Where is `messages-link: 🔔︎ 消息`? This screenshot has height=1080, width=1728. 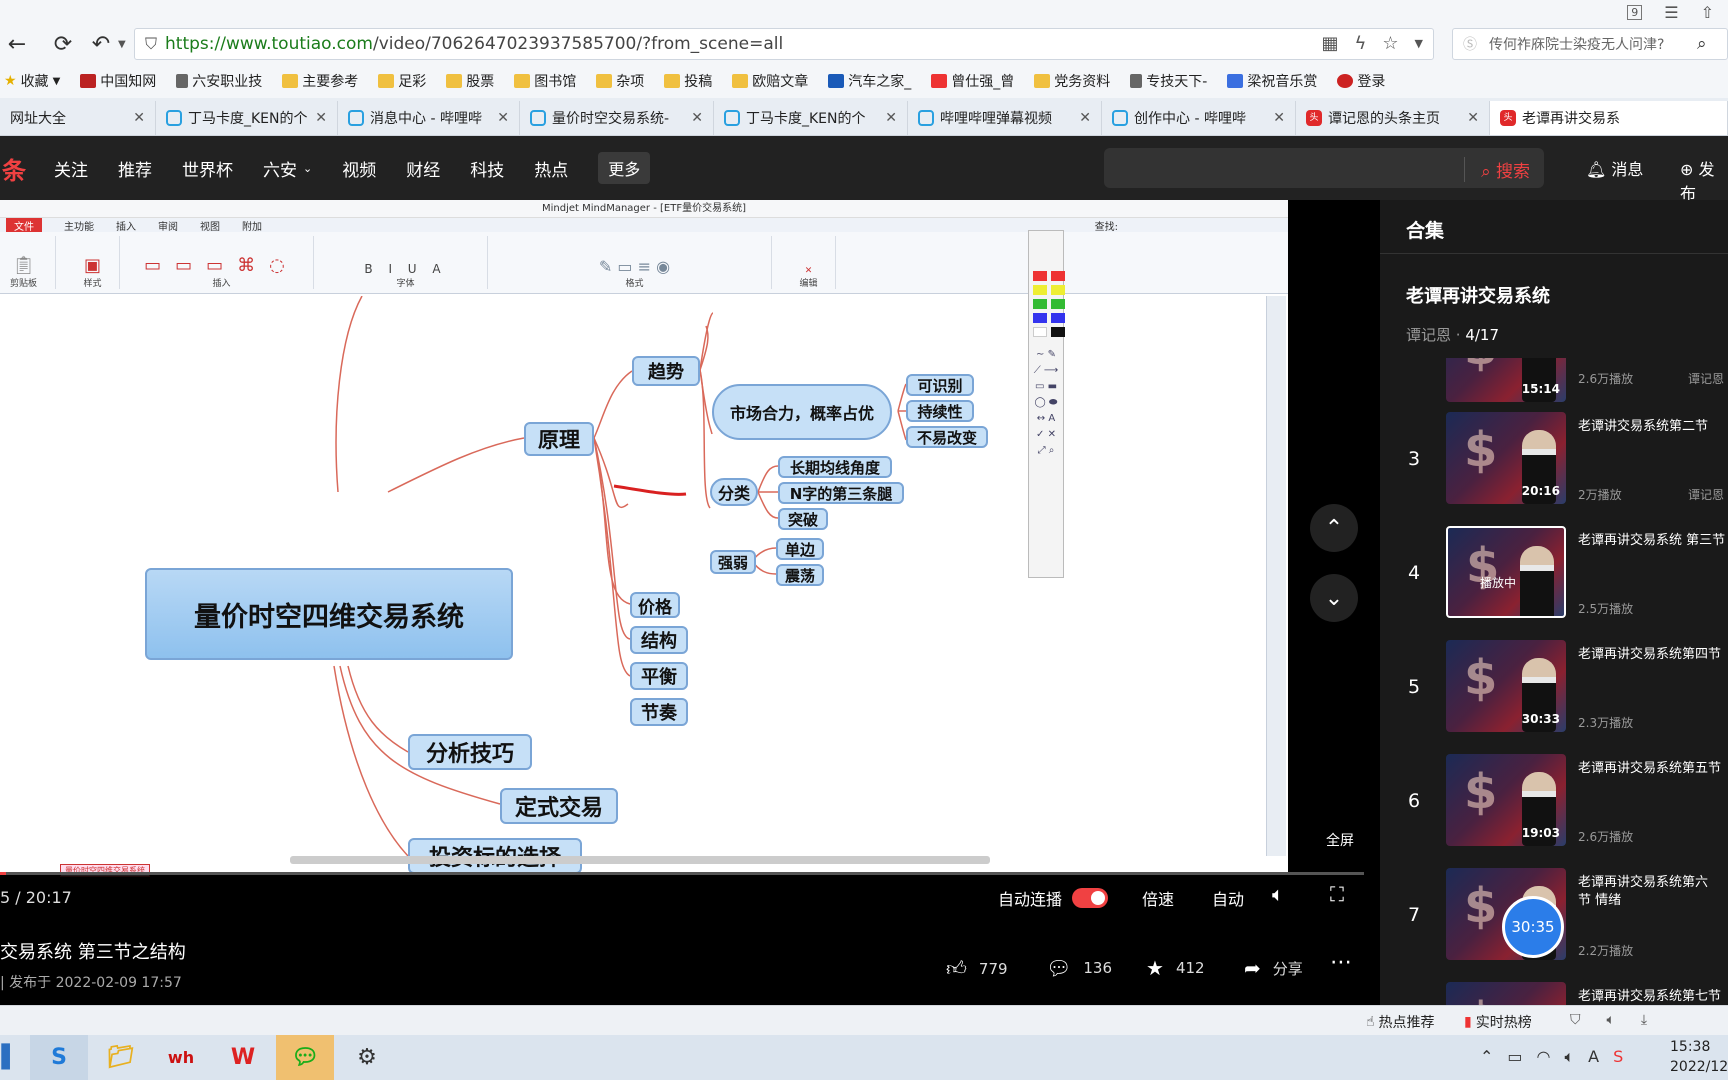 messages-link: 🔔︎ 消息 is located at coordinates (1614, 168).